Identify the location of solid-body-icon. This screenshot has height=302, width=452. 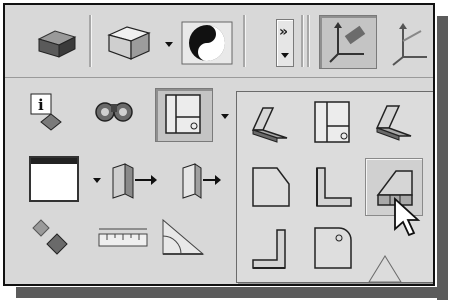
(57, 43).